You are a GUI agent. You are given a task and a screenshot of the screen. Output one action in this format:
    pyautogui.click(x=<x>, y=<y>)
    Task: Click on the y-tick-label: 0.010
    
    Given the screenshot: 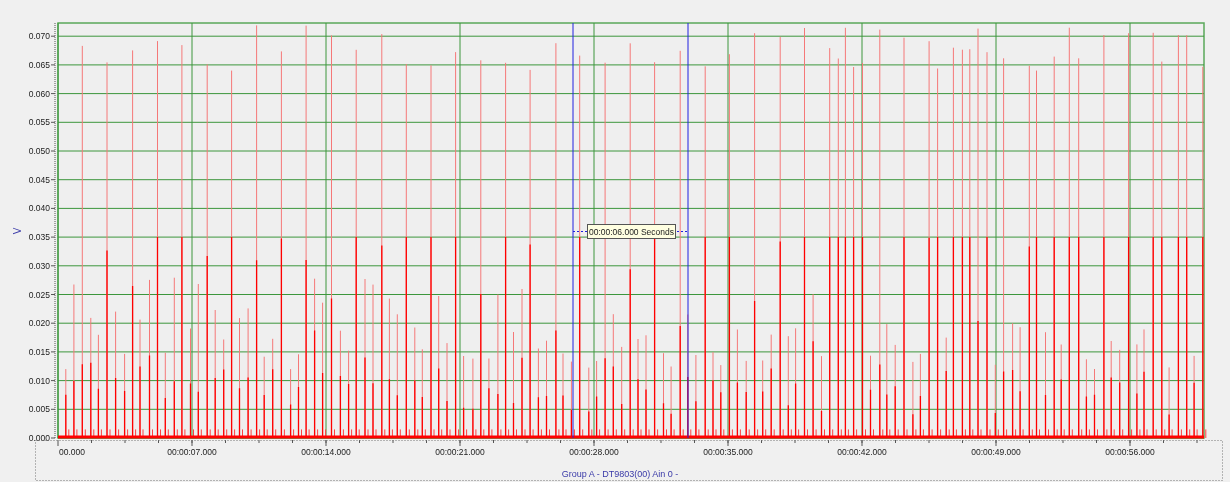 What is the action you would take?
    pyautogui.click(x=39, y=380)
    